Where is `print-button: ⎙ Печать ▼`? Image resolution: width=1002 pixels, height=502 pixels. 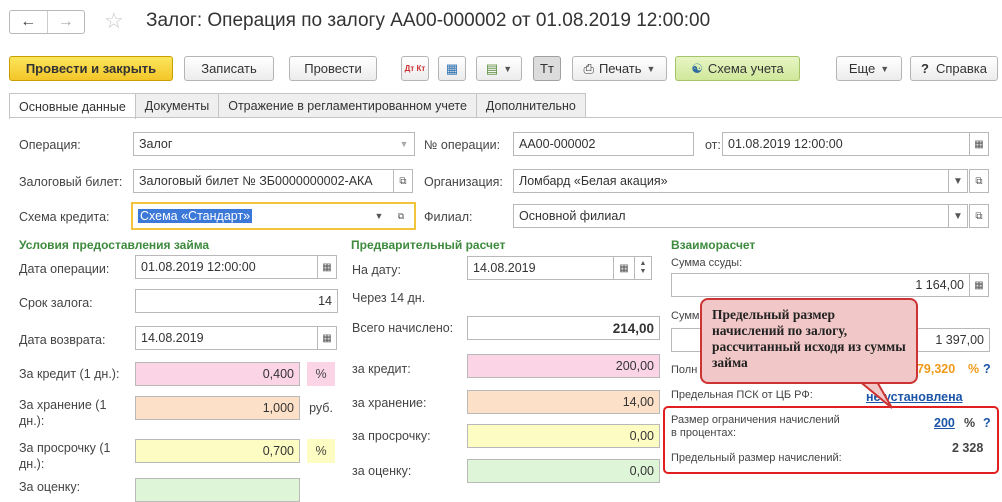 print-button: ⎙ Печать ▼ is located at coordinates (619, 68).